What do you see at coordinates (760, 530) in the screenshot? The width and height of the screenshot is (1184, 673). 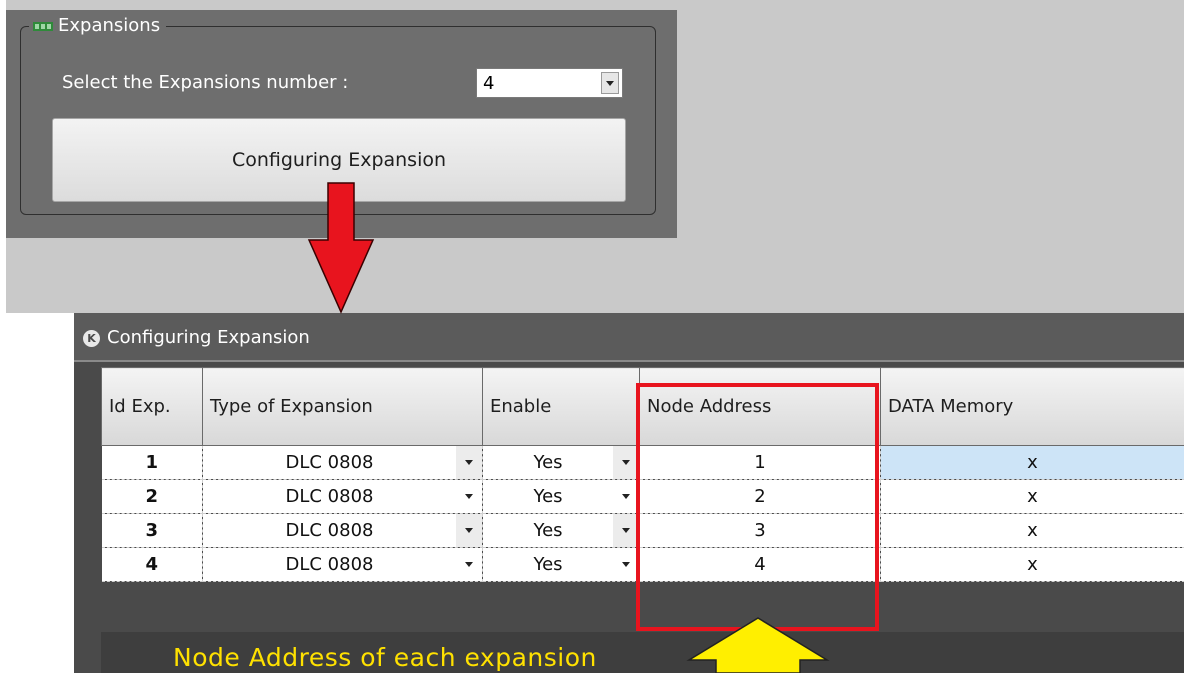 I see `node-address-cell: 3` at bounding box center [760, 530].